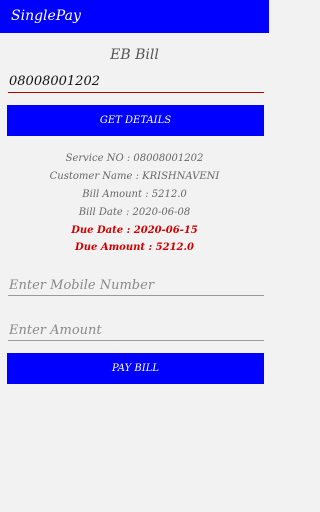  What do you see at coordinates (136, 330) in the screenshot?
I see `amount-input` at bounding box center [136, 330].